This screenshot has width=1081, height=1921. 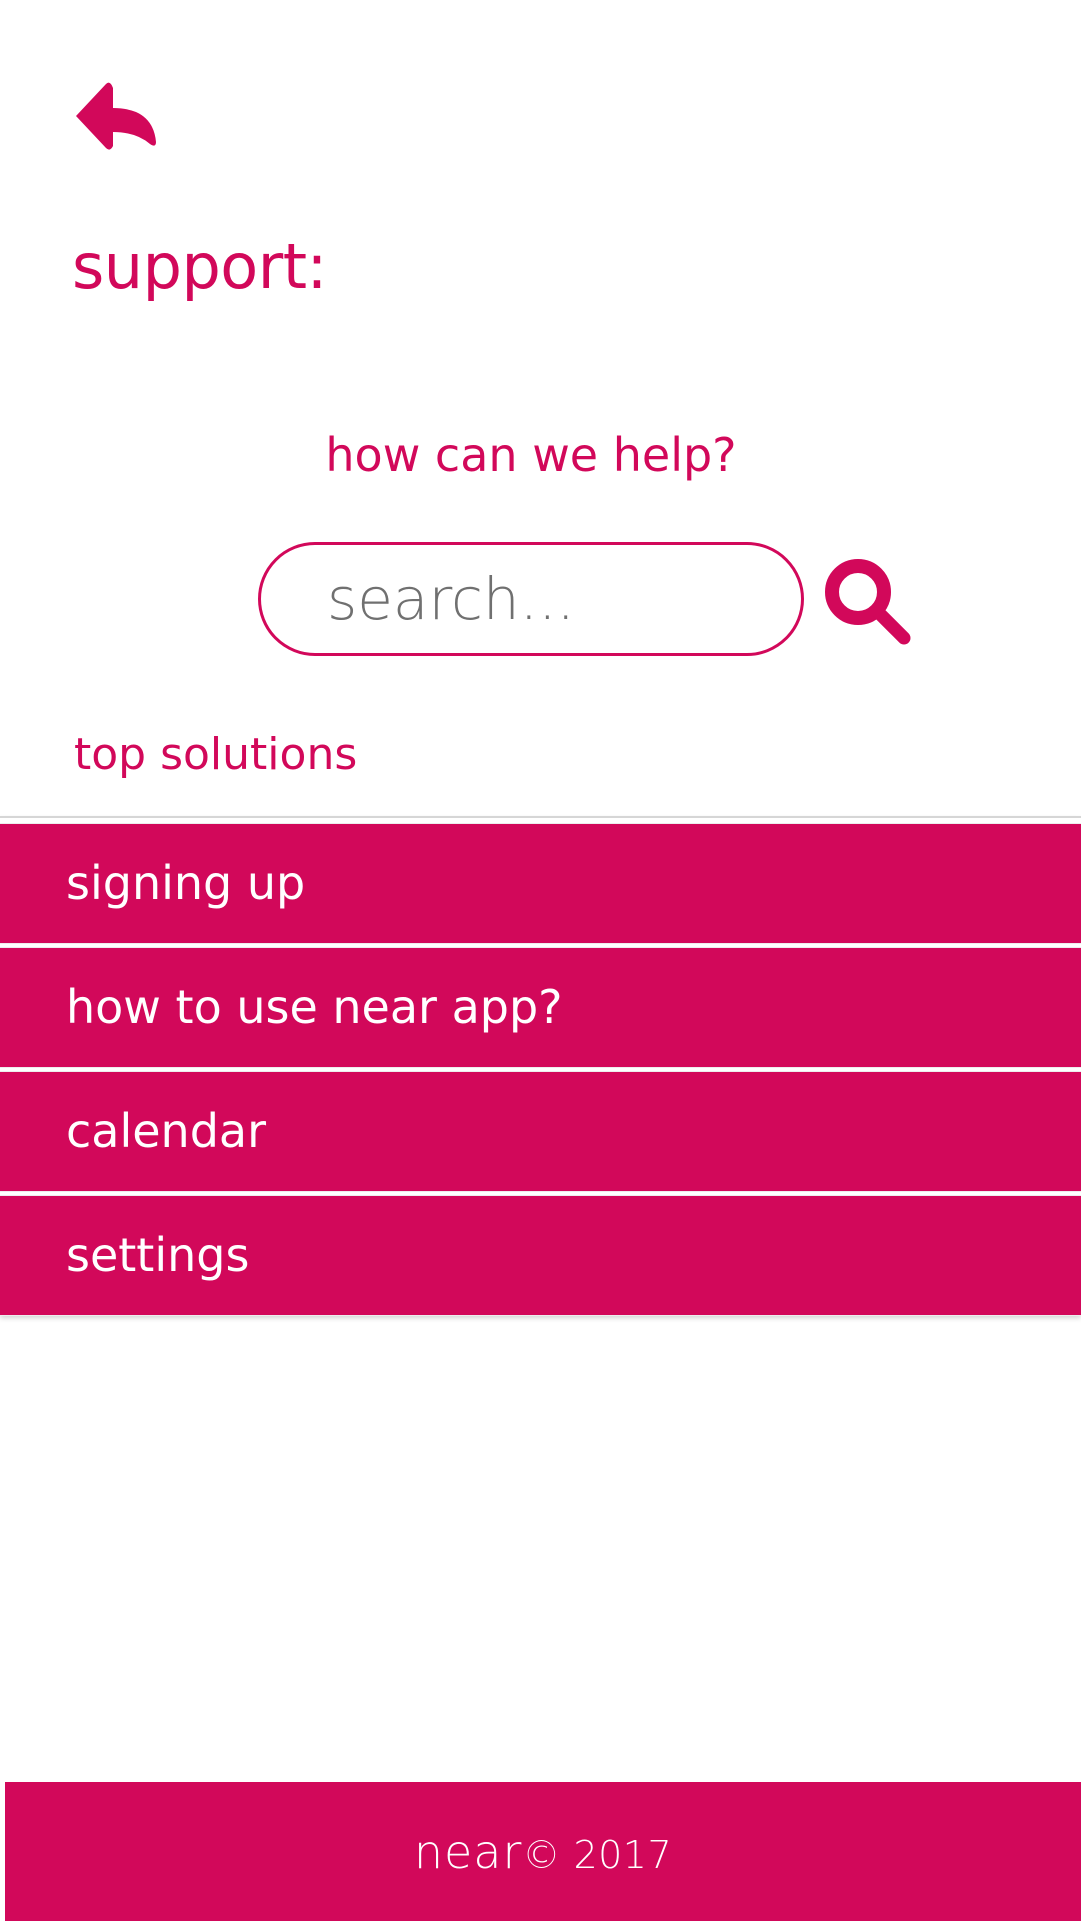 I want to click on solution-item-label: how to use near app?, so click(x=314, y=1007).